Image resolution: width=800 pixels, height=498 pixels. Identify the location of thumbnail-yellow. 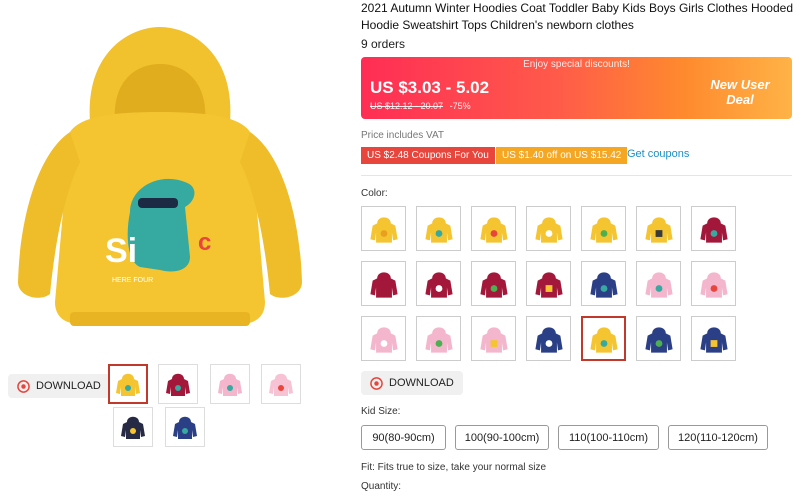
(128, 384).